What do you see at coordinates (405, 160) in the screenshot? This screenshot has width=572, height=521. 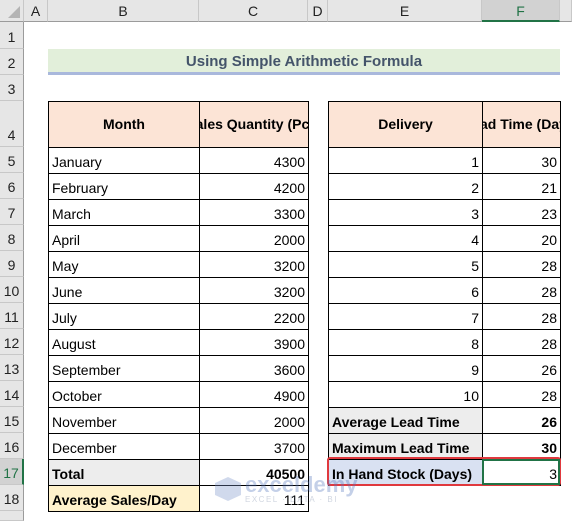 I see `delivery-cell: 1` at bounding box center [405, 160].